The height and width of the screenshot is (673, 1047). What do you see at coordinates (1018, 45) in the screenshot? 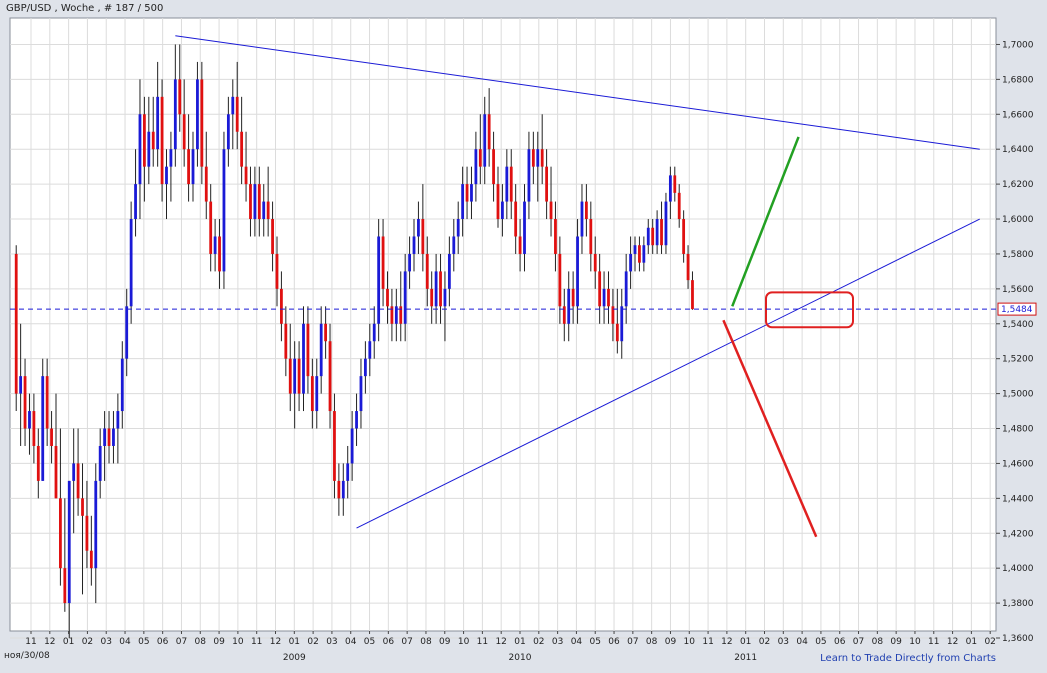
I see `y-tick-label: 1,7000` at bounding box center [1018, 45].